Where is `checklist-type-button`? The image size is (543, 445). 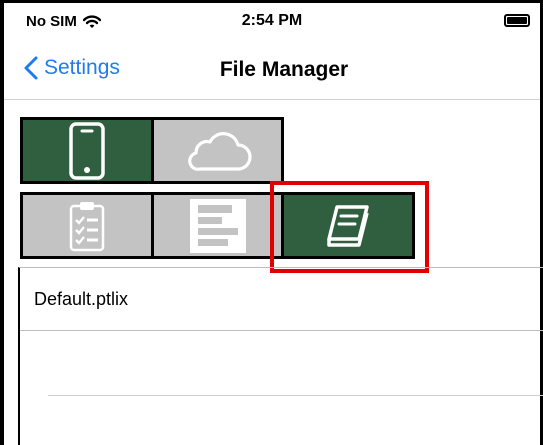
checklist-type-button is located at coordinates (87, 225).